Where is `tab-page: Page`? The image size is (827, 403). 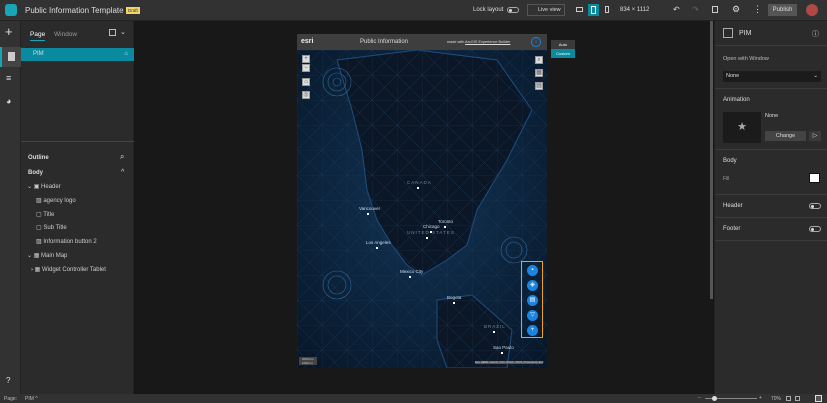 tab-page: Page is located at coordinates (38, 36).